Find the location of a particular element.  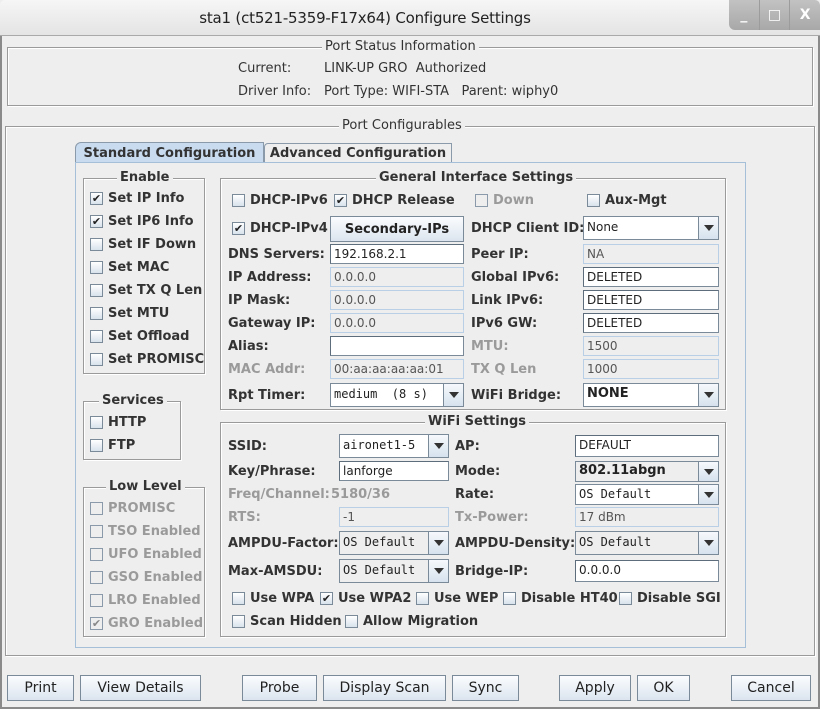

checkbox-label: Down is located at coordinates (513, 200).